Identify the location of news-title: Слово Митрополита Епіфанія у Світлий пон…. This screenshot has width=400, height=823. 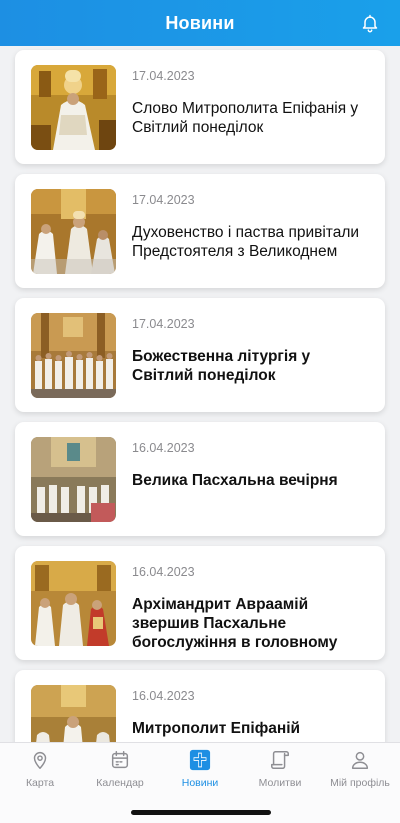
(245, 118).